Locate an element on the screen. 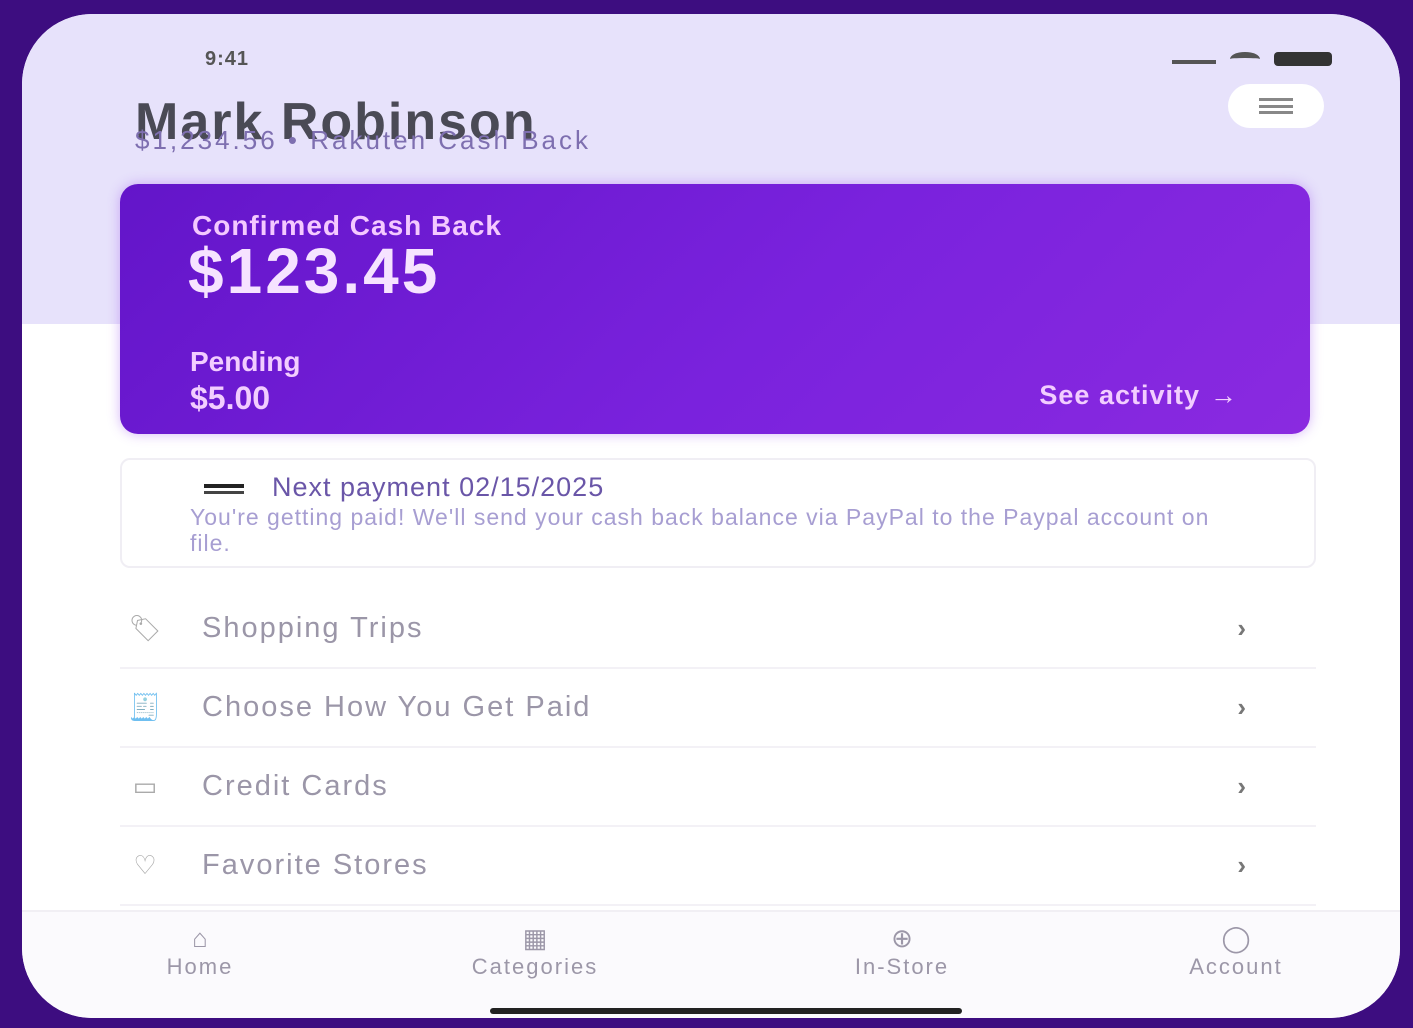 Image resolution: width=1413 pixels, height=1028 pixels. menu-item-choose-how-you-get-paid: 🧾 Choose How You Get Paid › is located at coordinates (718, 708).